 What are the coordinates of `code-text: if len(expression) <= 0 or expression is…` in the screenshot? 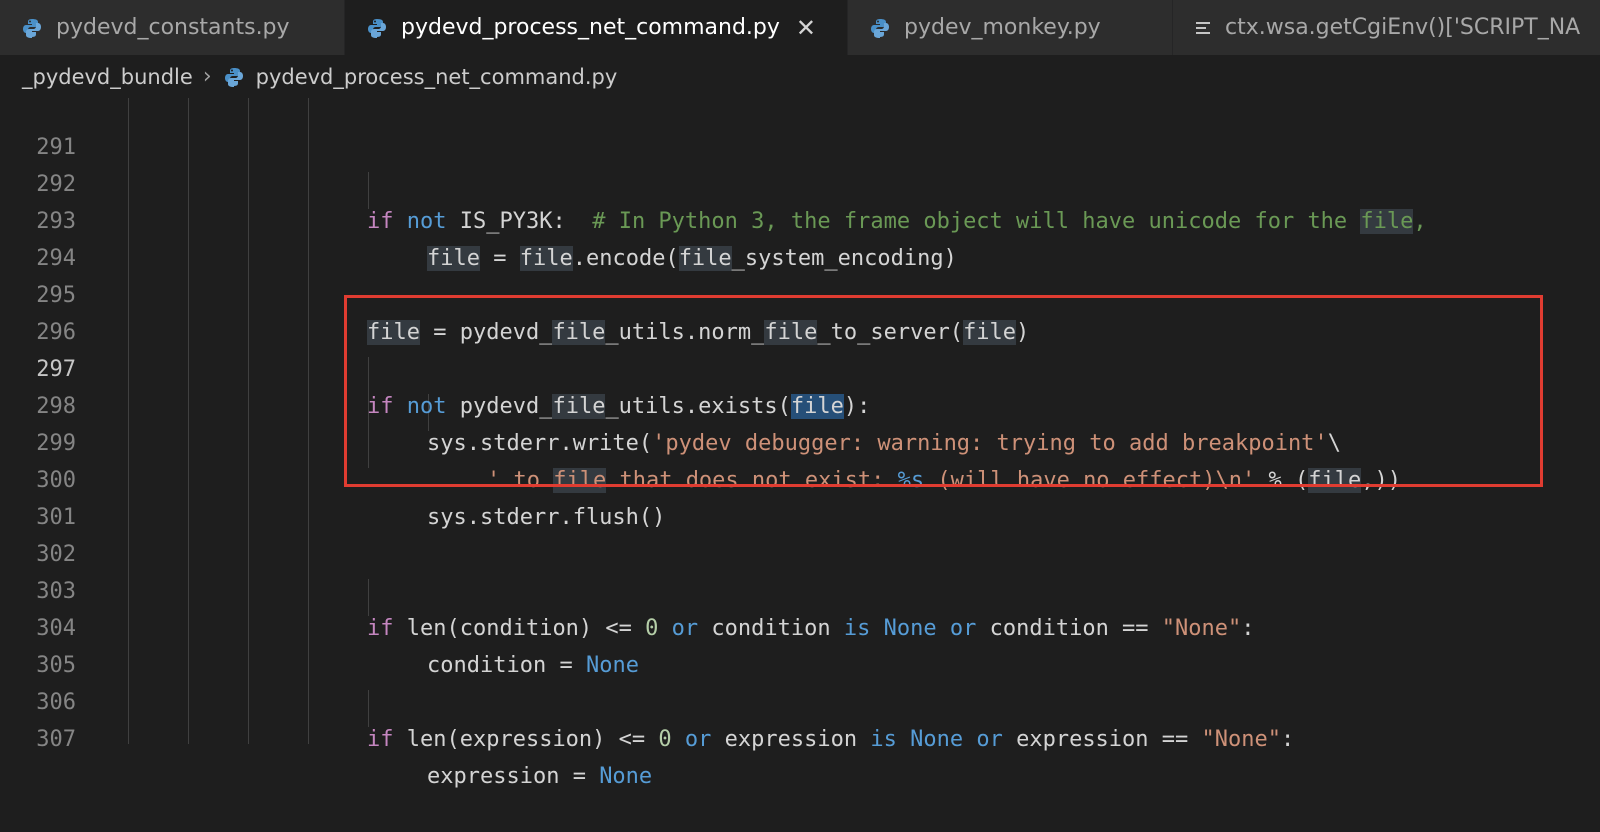 It's located at (830, 739).